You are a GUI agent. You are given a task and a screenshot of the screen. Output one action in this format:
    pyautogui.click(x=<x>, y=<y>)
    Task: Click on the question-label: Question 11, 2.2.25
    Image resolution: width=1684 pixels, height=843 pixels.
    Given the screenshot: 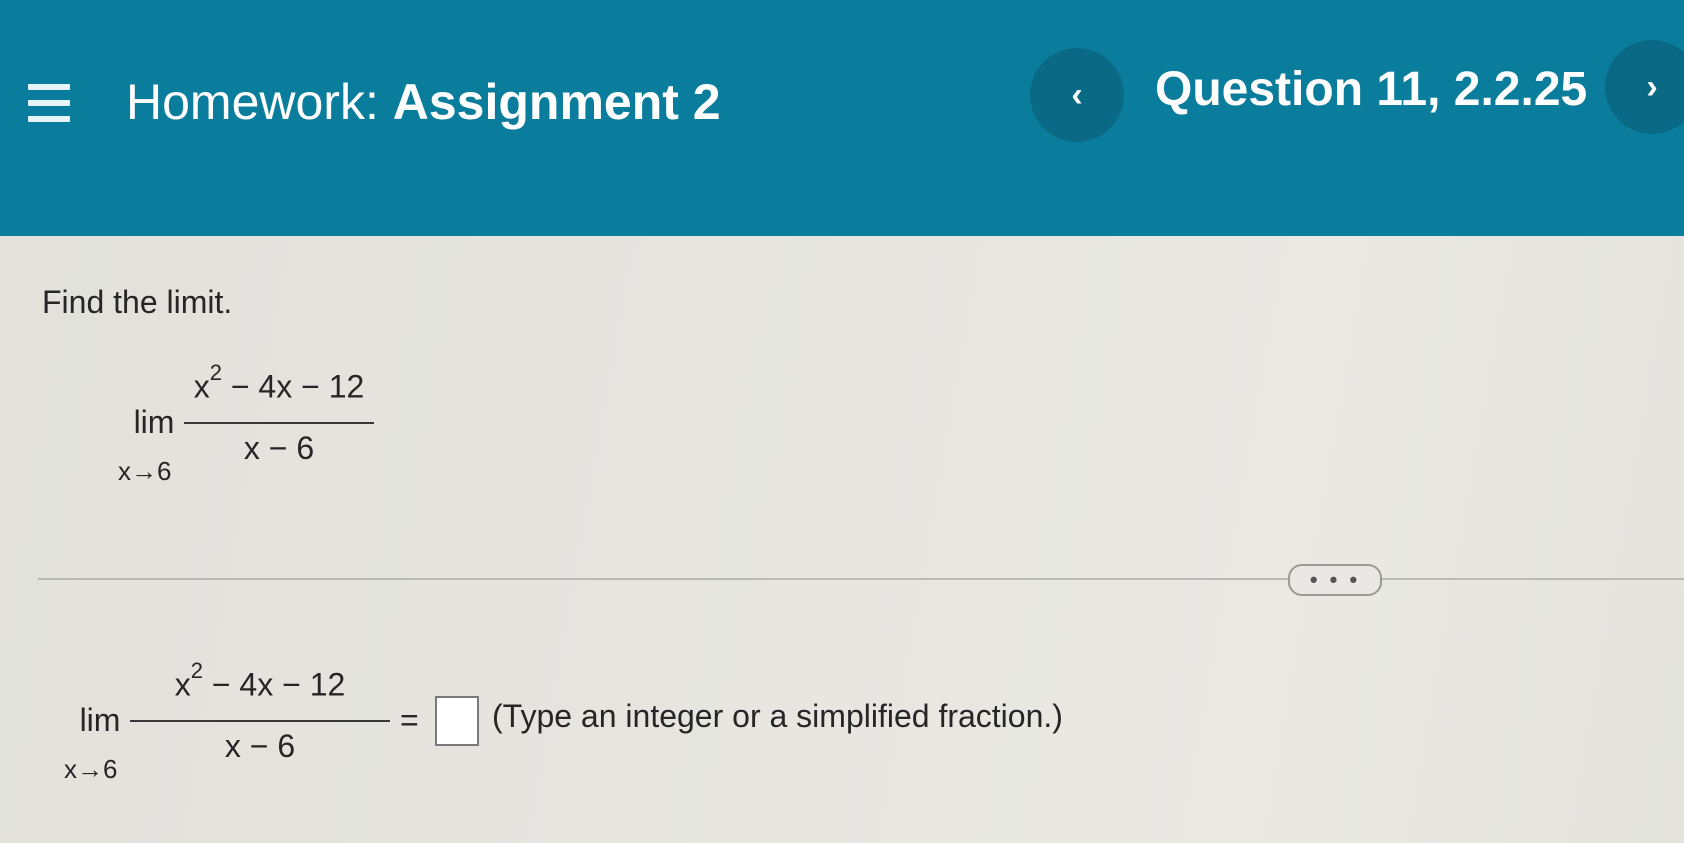 What is the action you would take?
    pyautogui.click(x=1371, y=89)
    